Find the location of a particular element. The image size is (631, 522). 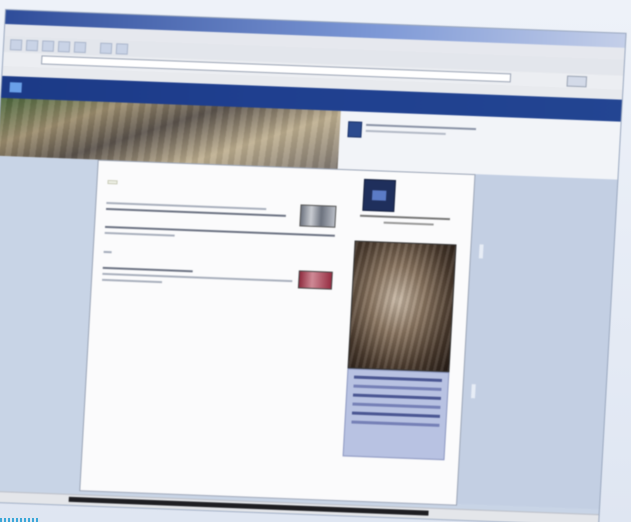

photo-thumbnail is located at coordinates (318, 216).